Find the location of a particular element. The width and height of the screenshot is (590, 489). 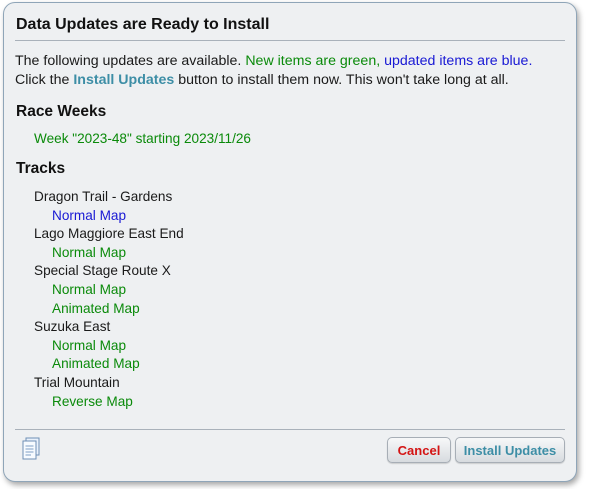

intro-part1: The following updates are available. is located at coordinates (130, 61).